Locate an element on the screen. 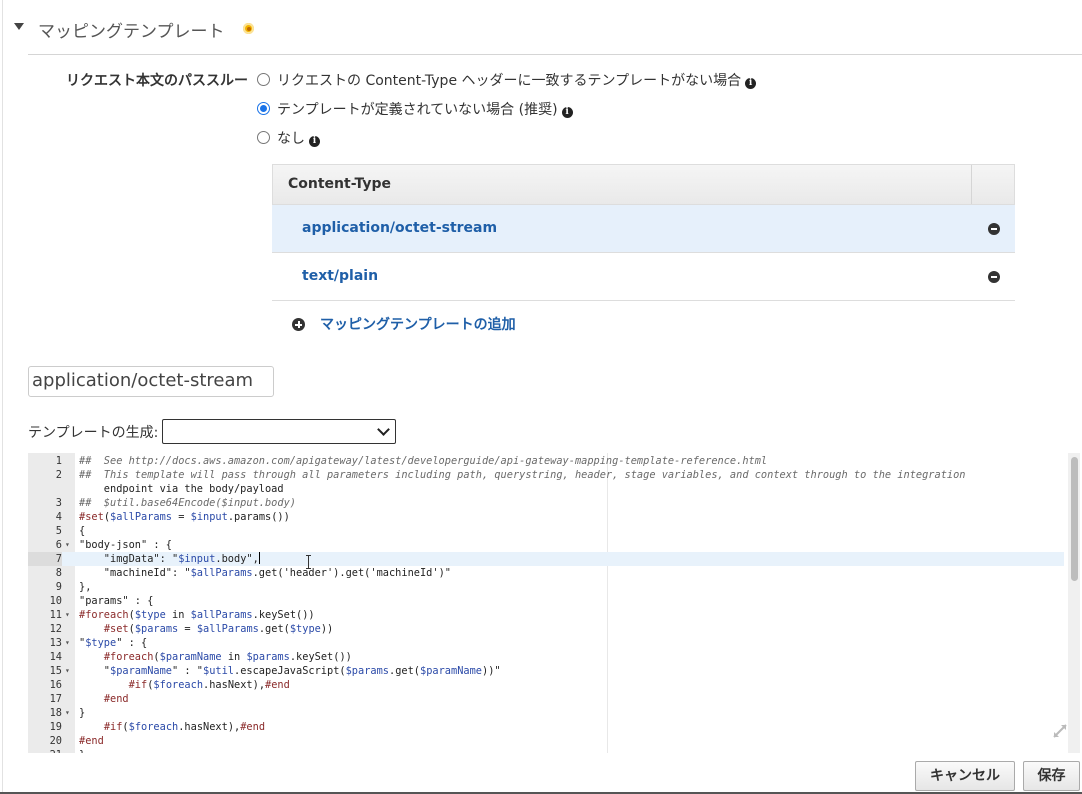 The image size is (1082, 794). code-line: 6 ▾ "body-json" : { is located at coordinates (546, 545).